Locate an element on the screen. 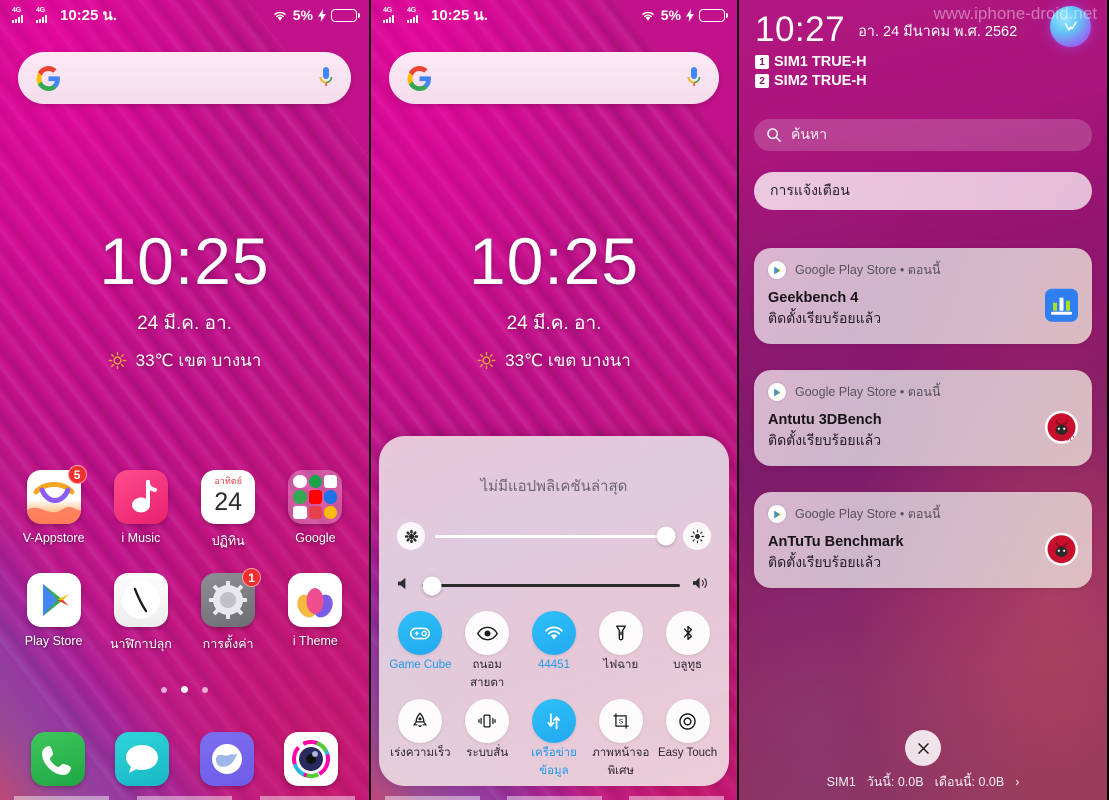  calendar-weekday: อาทิตย์ is located at coordinates (228, 481).